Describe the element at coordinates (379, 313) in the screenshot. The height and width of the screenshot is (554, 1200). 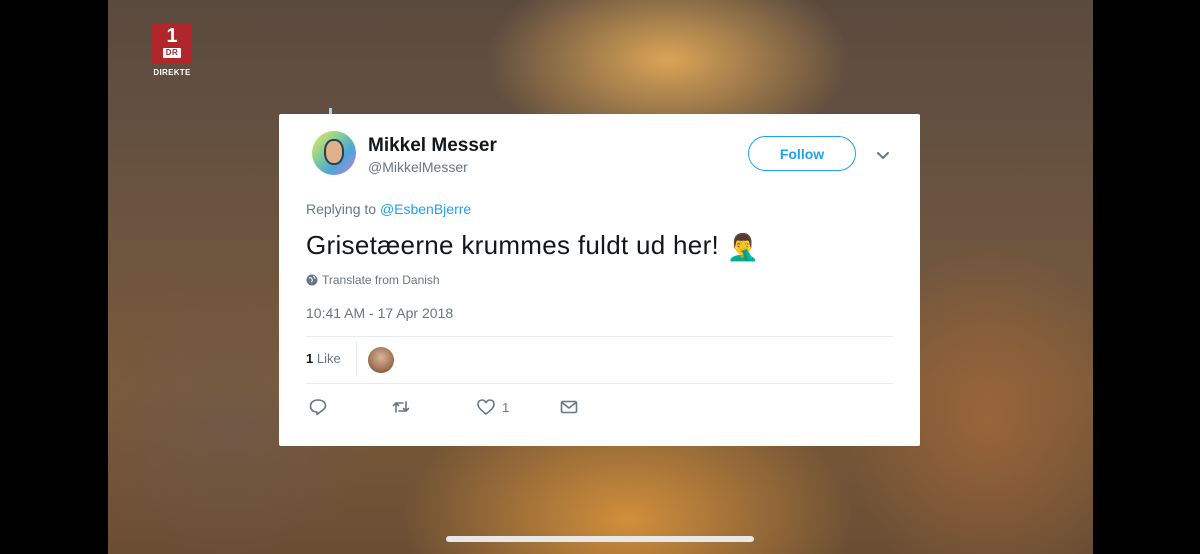
I see `tweet-timestamp: 10:41 AM - 17 Apr 2018` at that location.